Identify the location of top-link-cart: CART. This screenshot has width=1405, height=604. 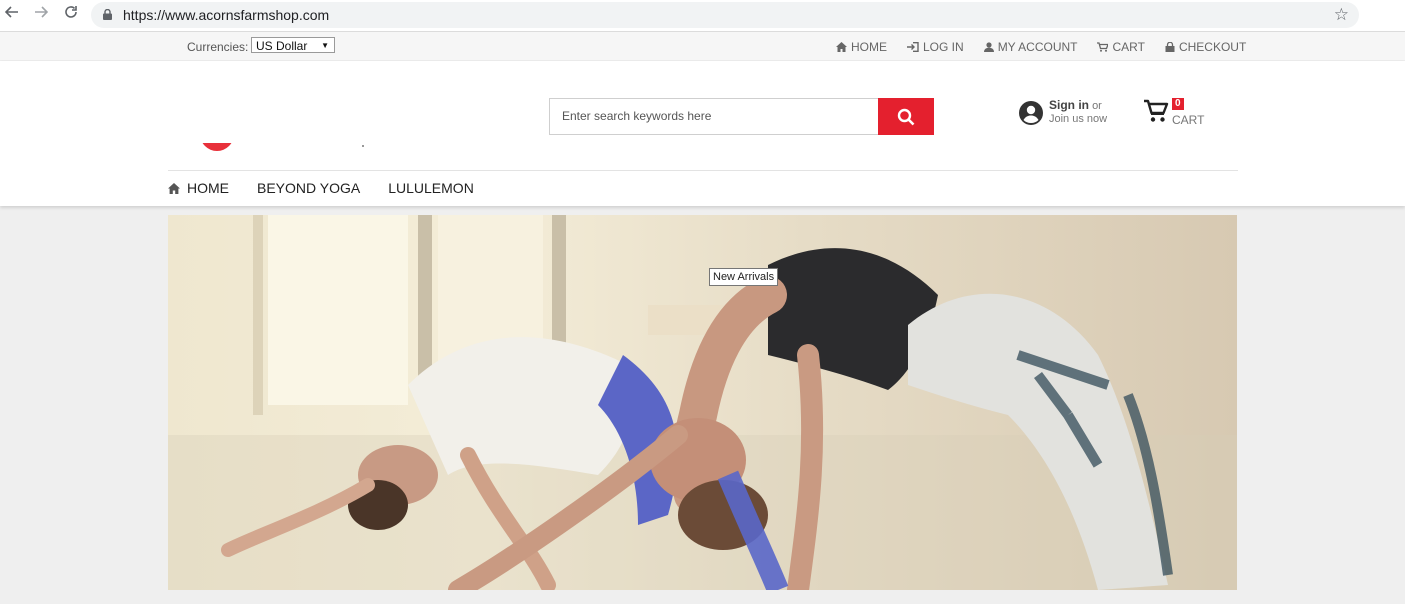
(1121, 47).